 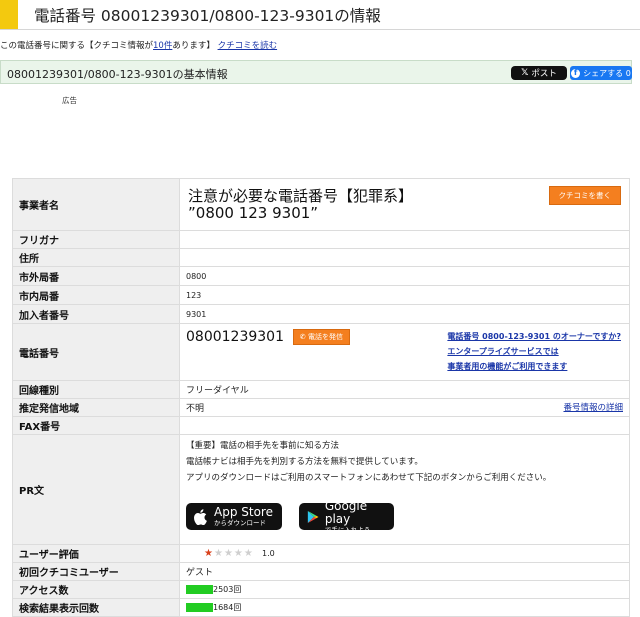 I want to click on local-code-value: 123, so click(x=404, y=295).